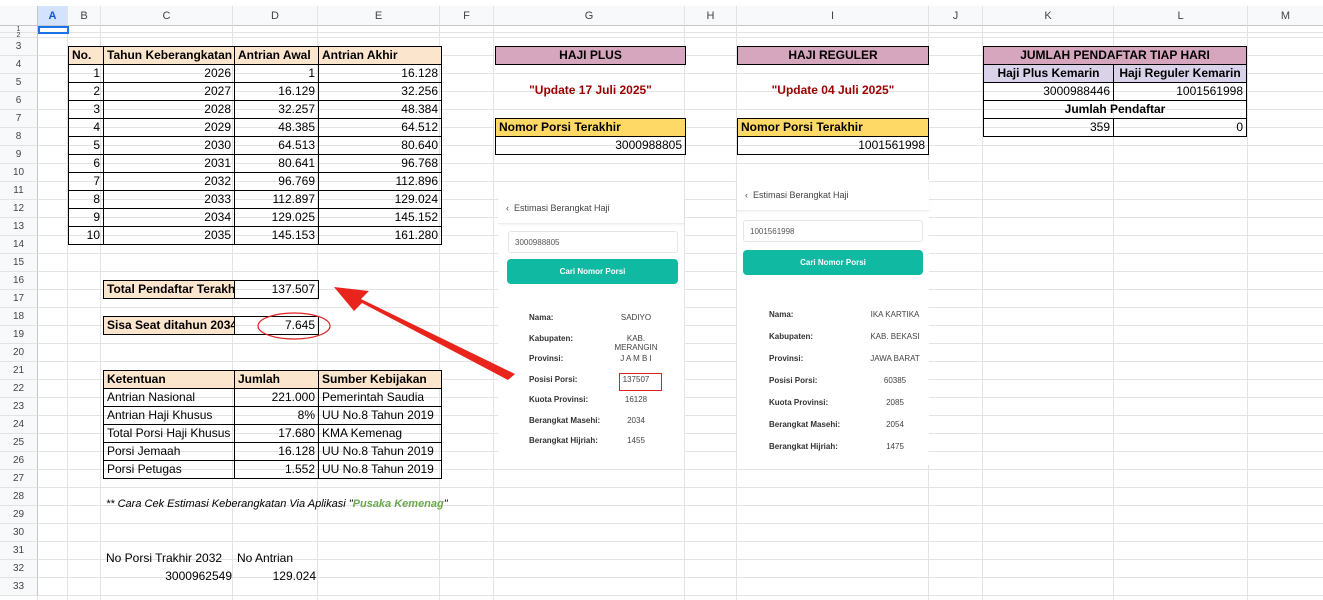 The height and width of the screenshot is (600, 1323). What do you see at coordinates (380, 217) in the screenshot?
I see `main-table-cell: 145.152` at bounding box center [380, 217].